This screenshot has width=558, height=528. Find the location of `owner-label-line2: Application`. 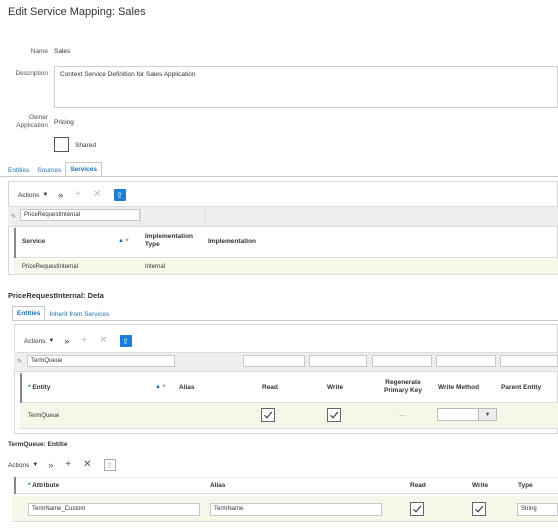

owner-label-line2: Application is located at coordinates (32, 125).